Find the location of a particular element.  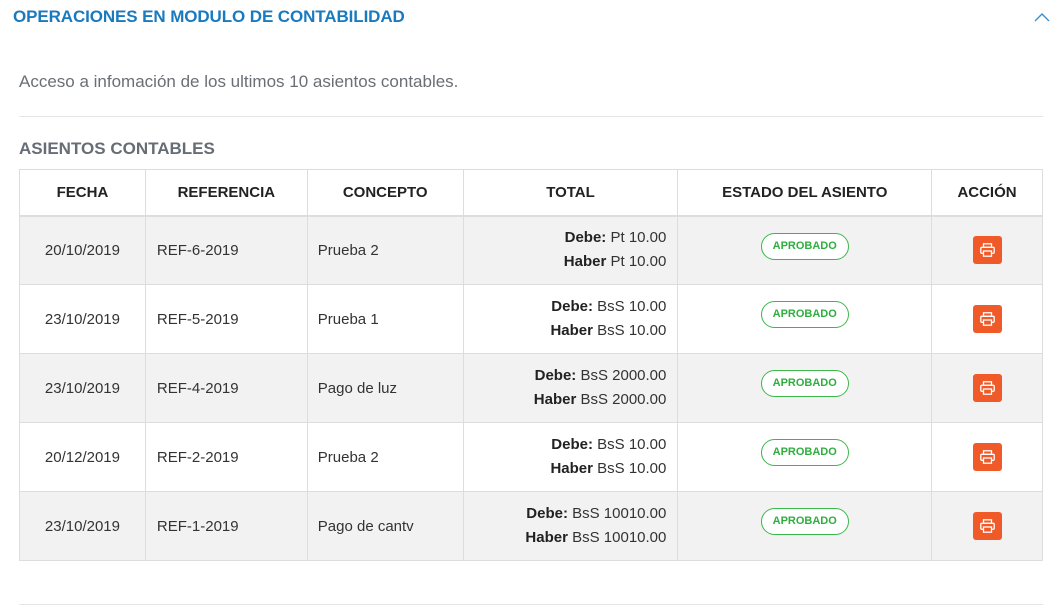

cell-referencia: REF-1-2019 is located at coordinates (226, 526).